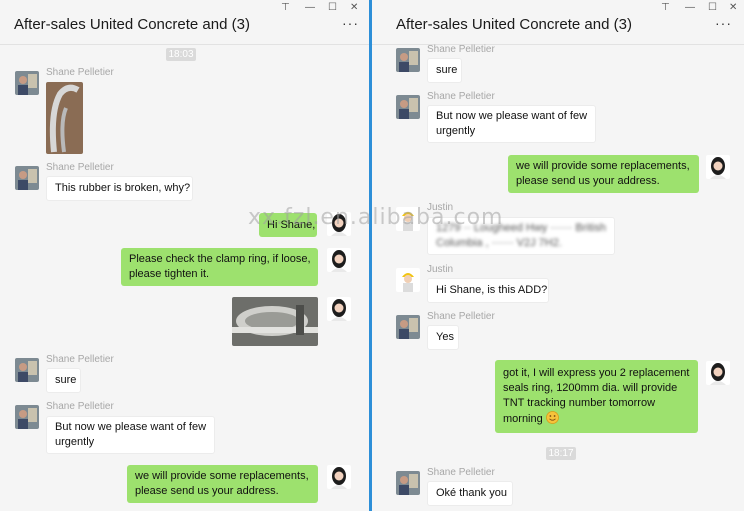 Image resolution: width=744 pixels, height=511 pixels. Describe the element at coordinates (552, 417) in the screenshot. I see `smile-emoji-icon` at that location.